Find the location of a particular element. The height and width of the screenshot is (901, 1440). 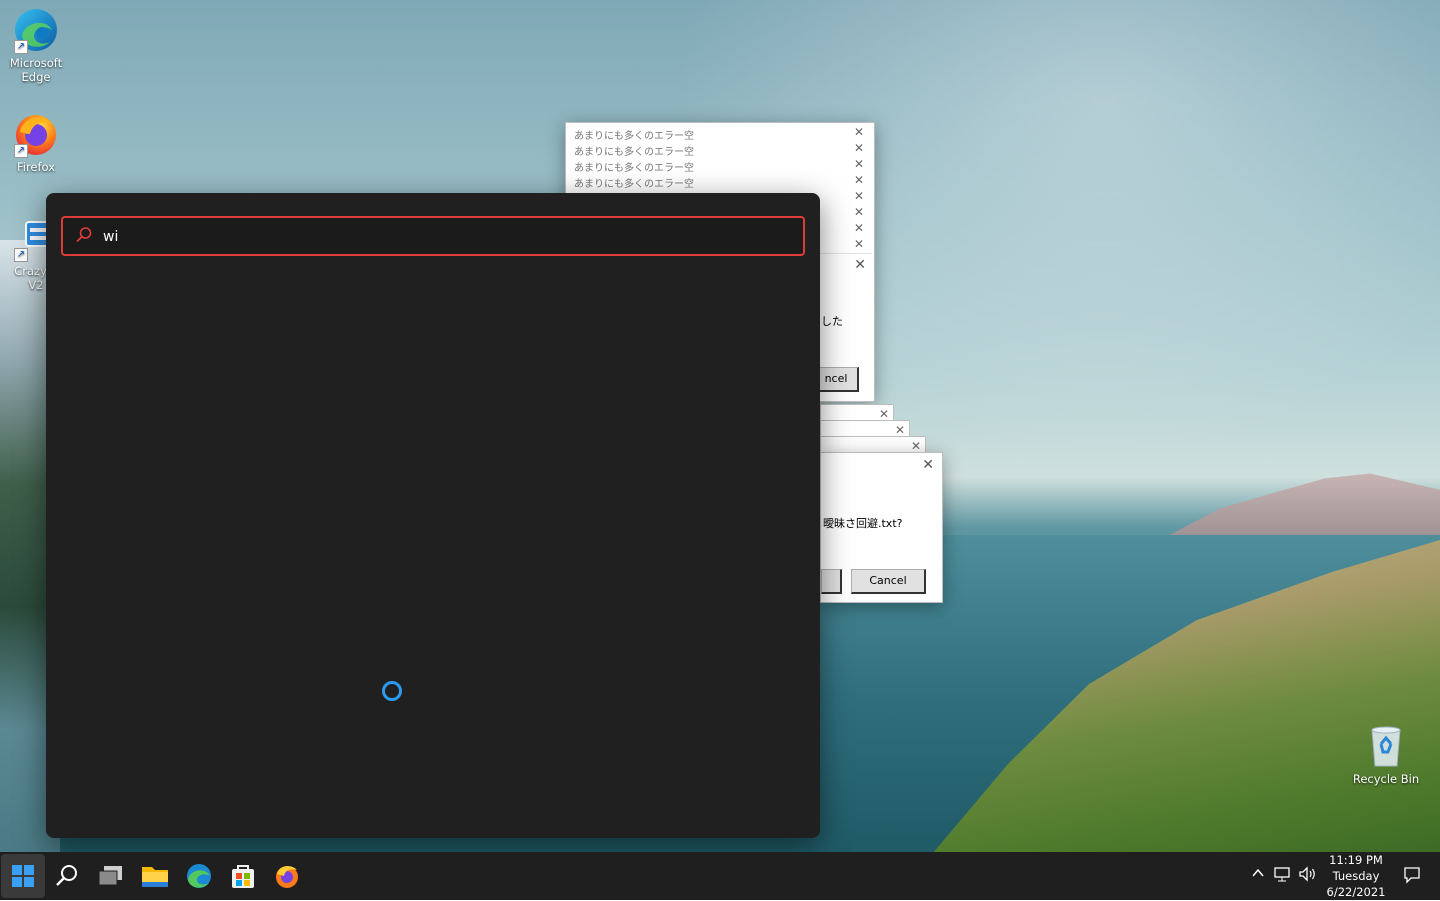

desktop-icon-edge: ↗ Microsoft Edge is located at coordinates (36, 45).